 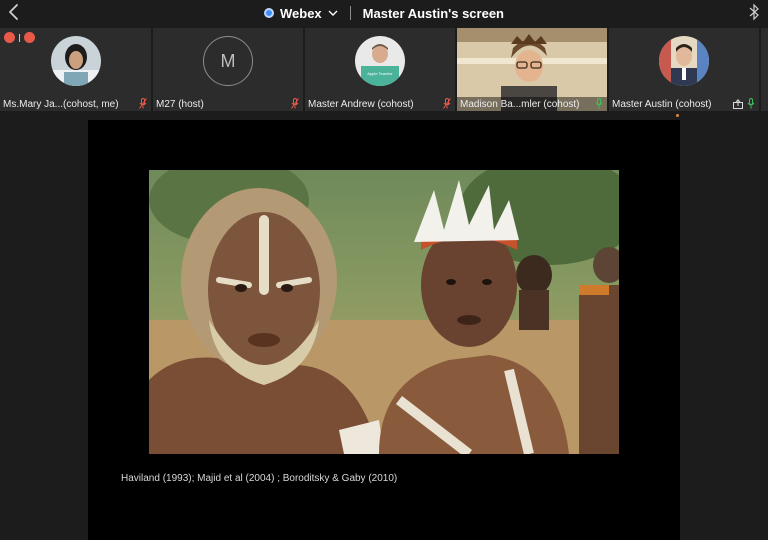 I want to click on participant-tile-andrew: Apple Teacher Master Andrew (cohost), so click(x=380, y=69).